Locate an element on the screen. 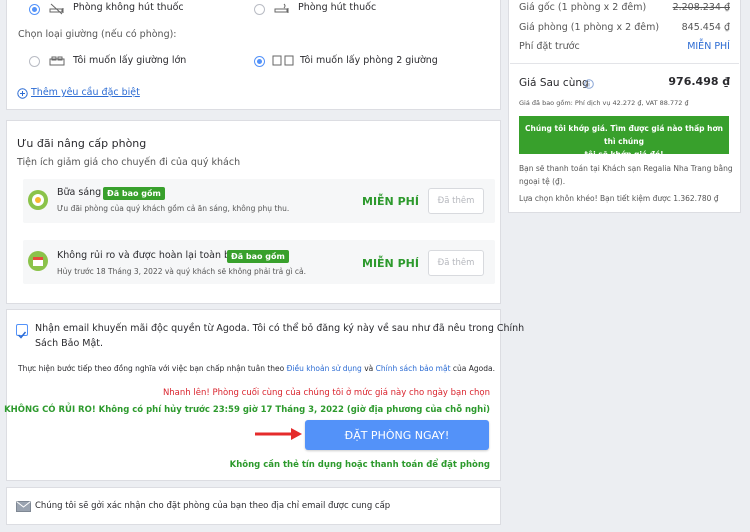 The height and width of the screenshot is (532, 750). smoking-label: Phòng hút thuốc is located at coordinates (337, 7).